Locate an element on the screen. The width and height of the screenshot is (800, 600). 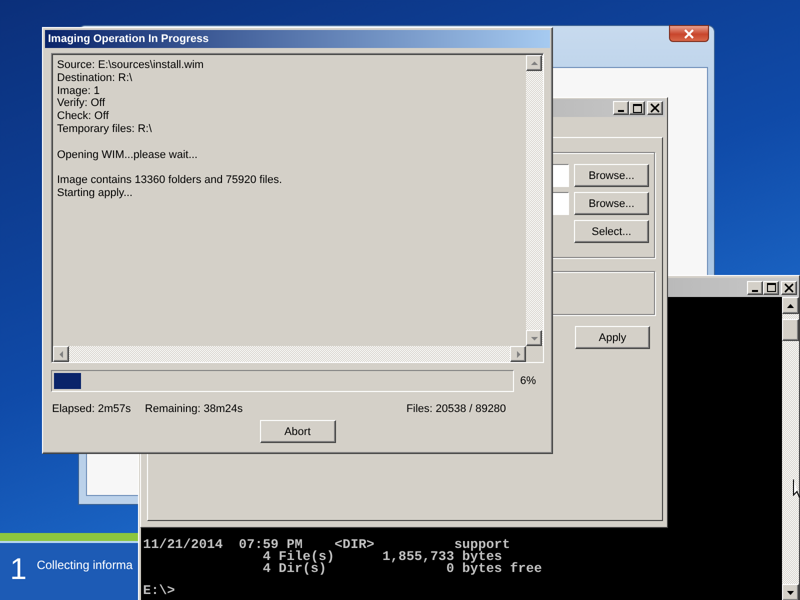
close-button is located at coordinates (689, 33).